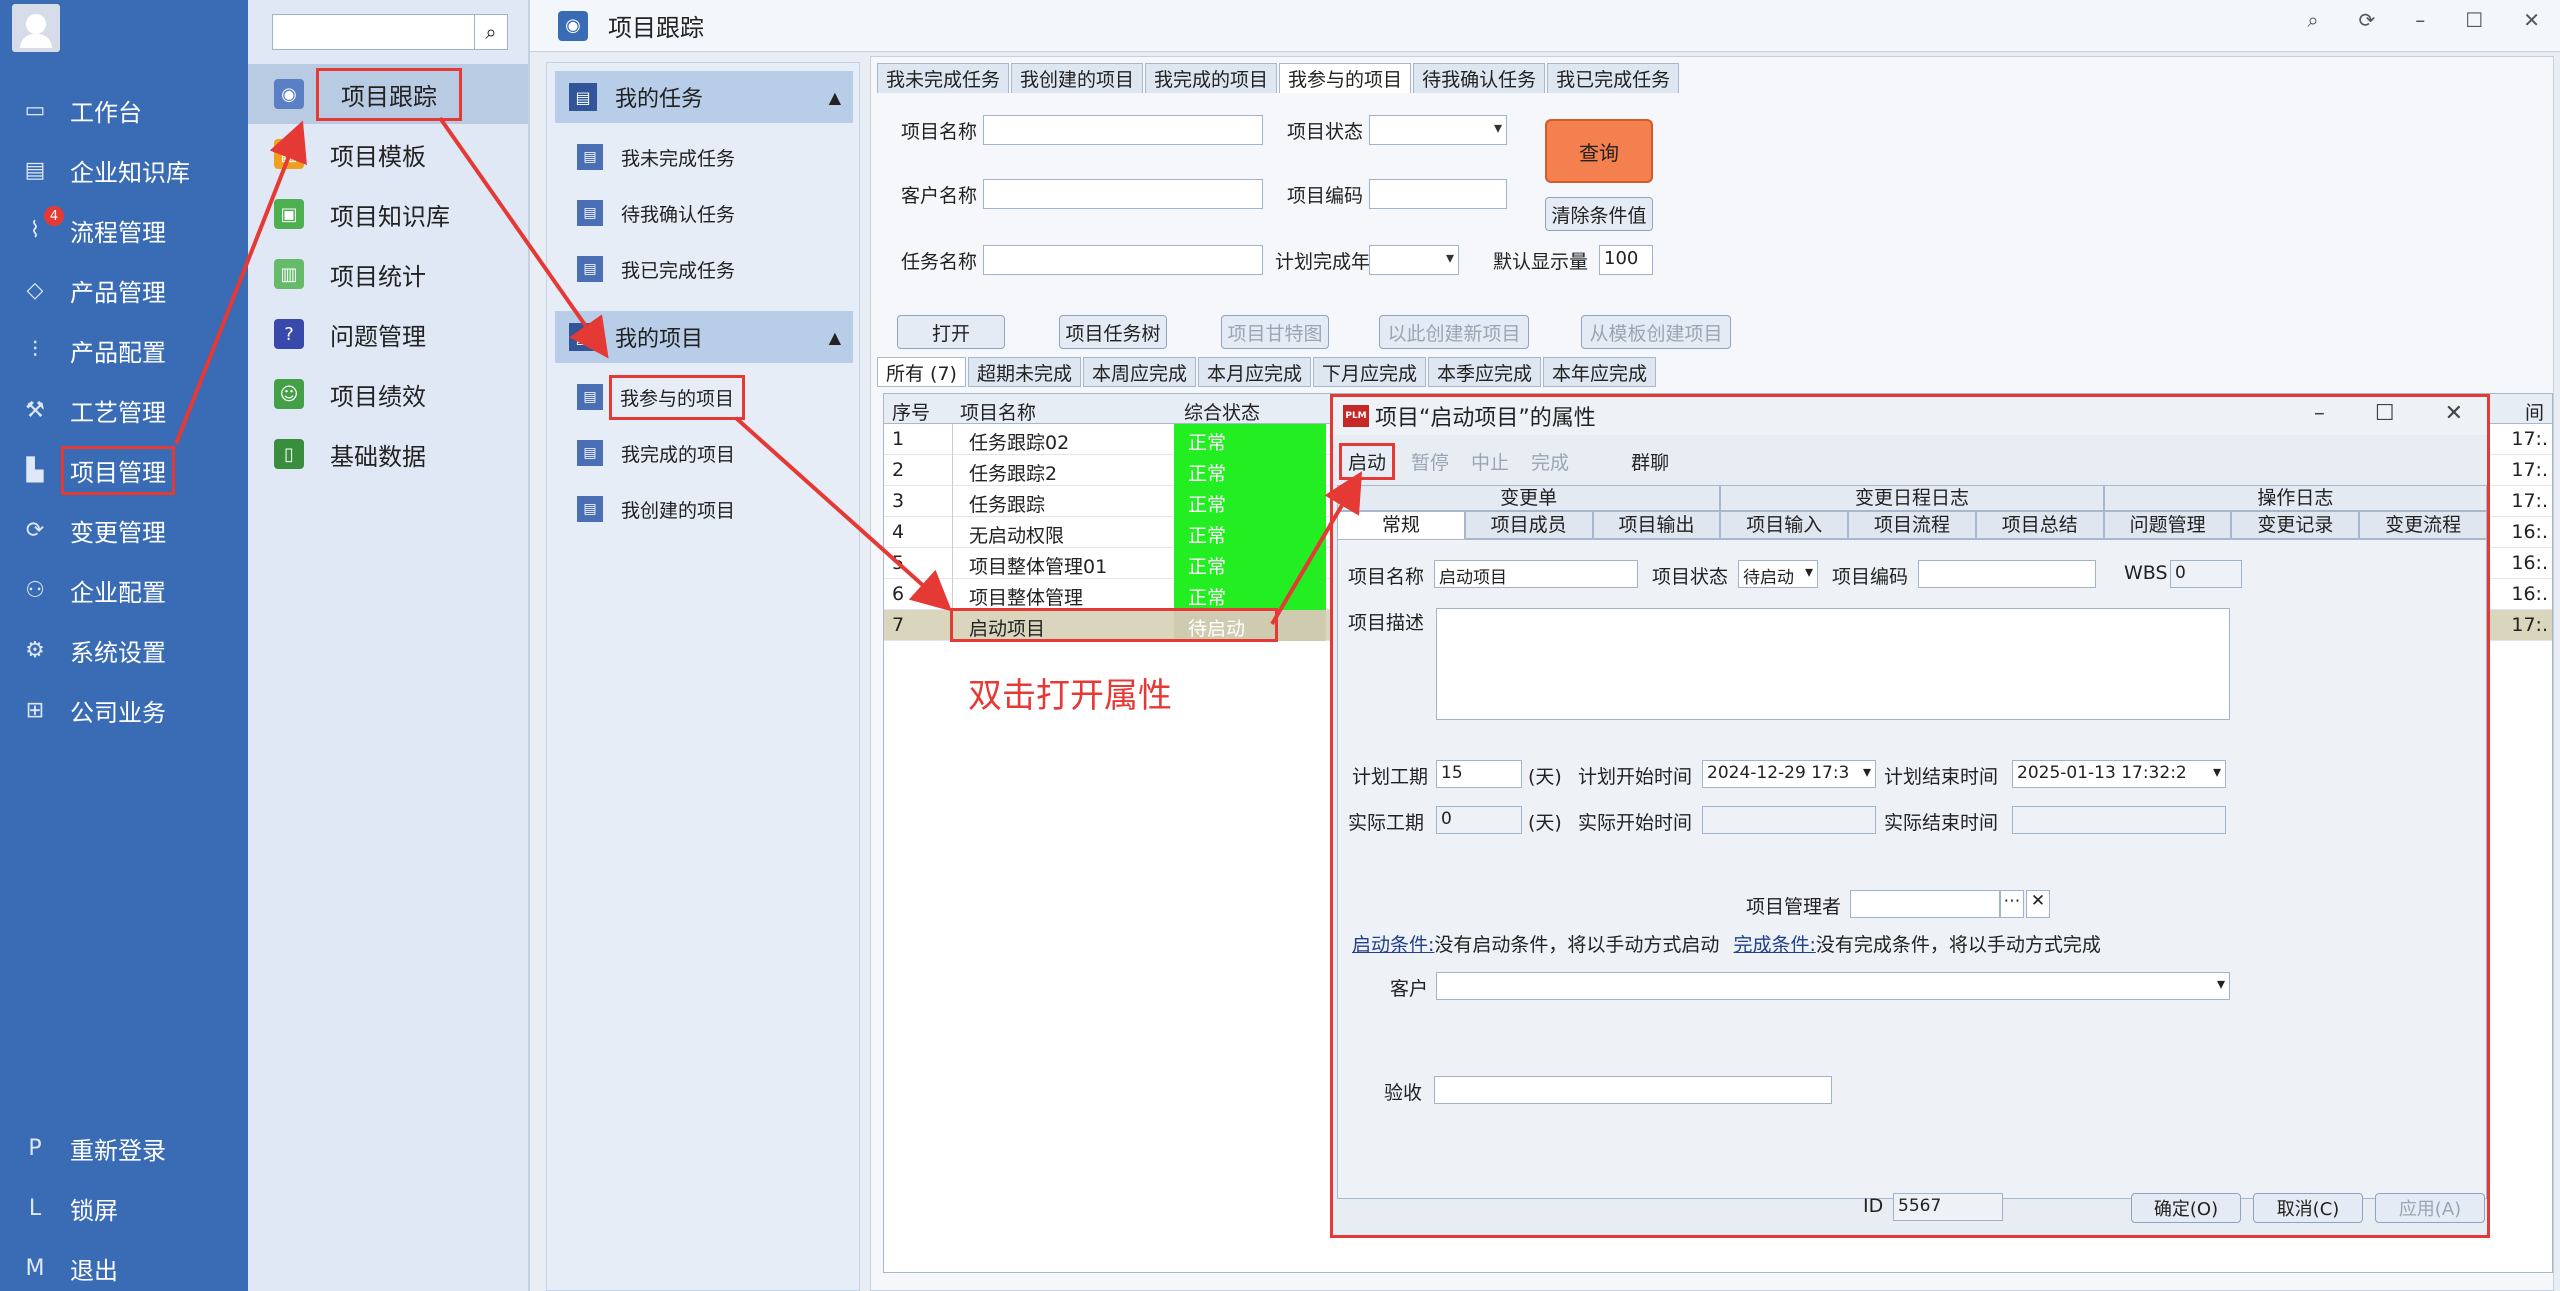 The width and height of the screenshot is (2560, 1291). Describe the element at coordinates (124, 530) in the screenshot. I see `nav-item-change: ⟳ 变更管理` at that location.